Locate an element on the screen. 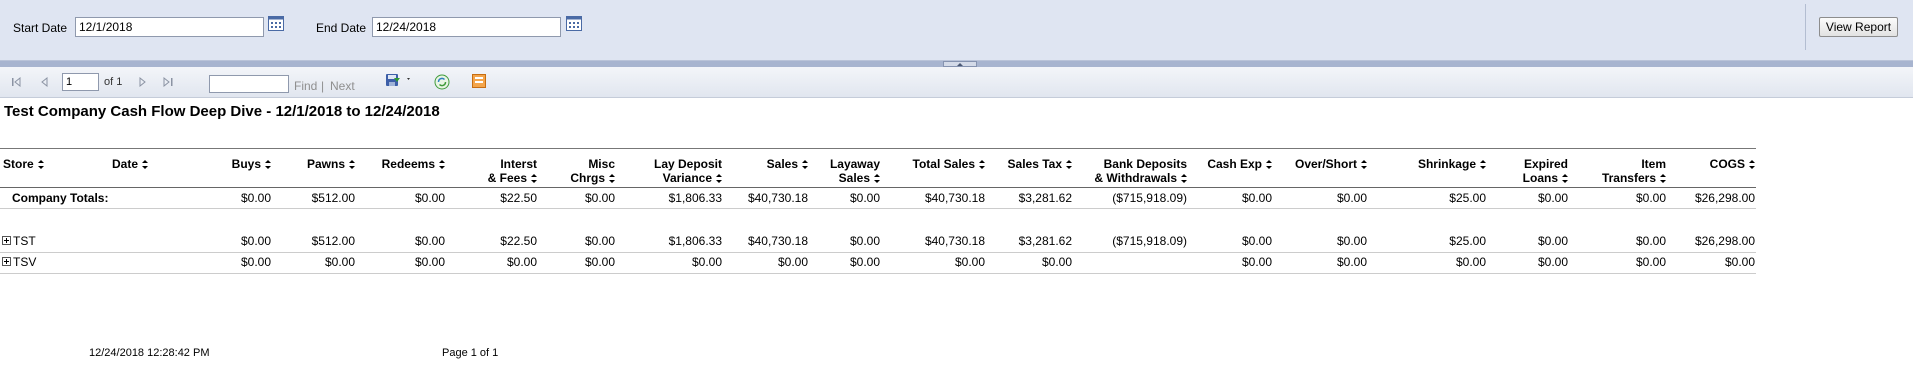  column-header: Expired Loans is located at coordinates (1545, 171).